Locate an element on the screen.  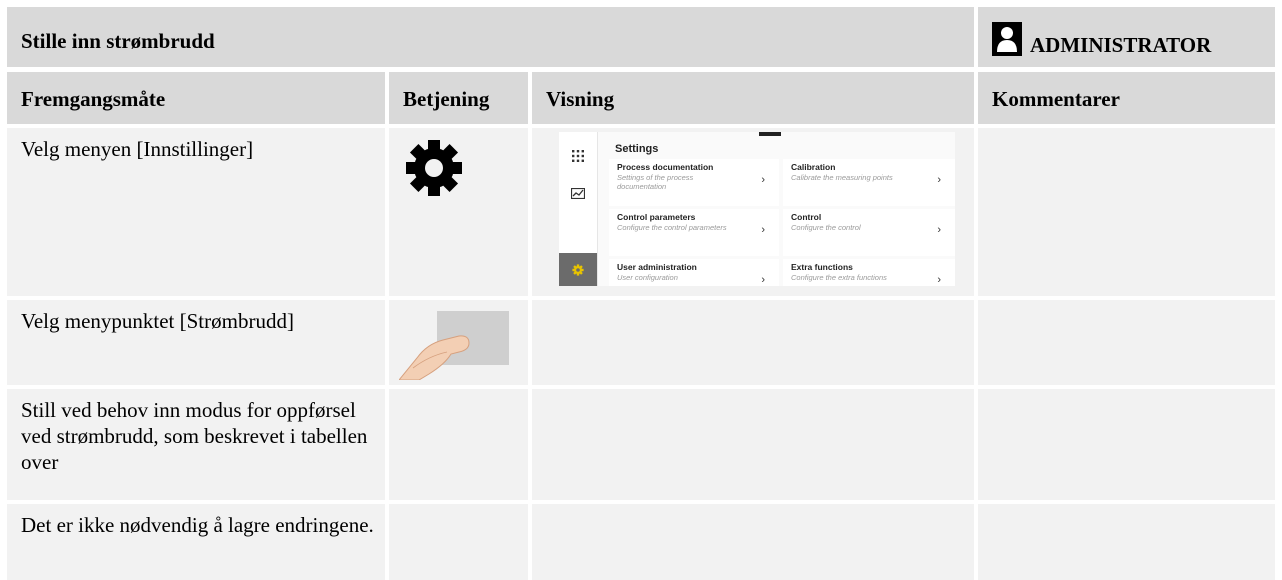
card-desc: Configure the extra functions is located at coordinates (839, 277).